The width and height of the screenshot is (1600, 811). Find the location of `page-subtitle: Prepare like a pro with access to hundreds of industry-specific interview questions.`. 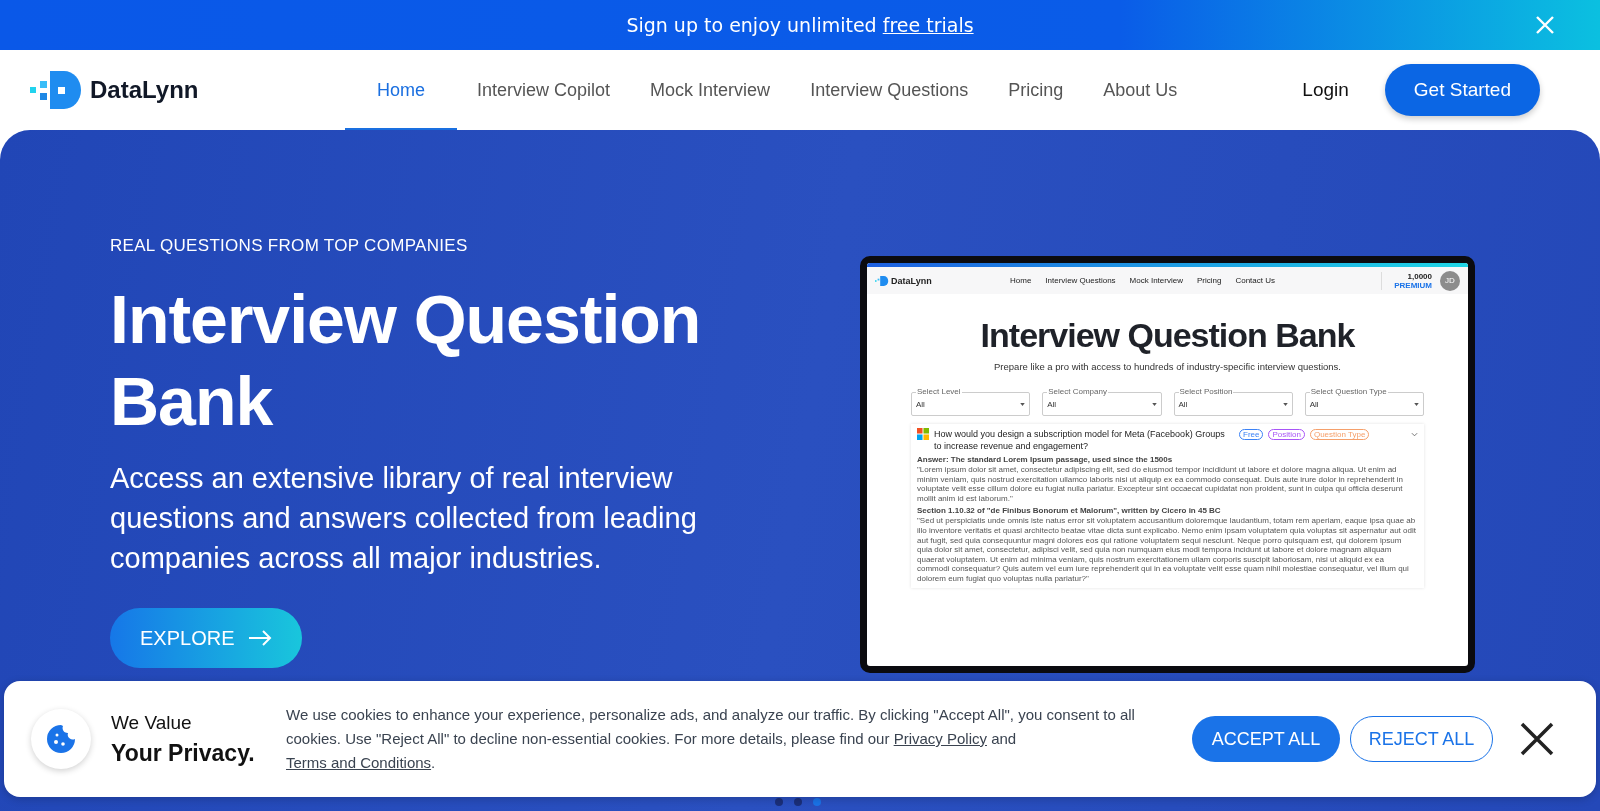

page-subtitle: Prepare like a pro with access to hundreds of industry-specific interview questions. is located at coordinates (1167, 366).